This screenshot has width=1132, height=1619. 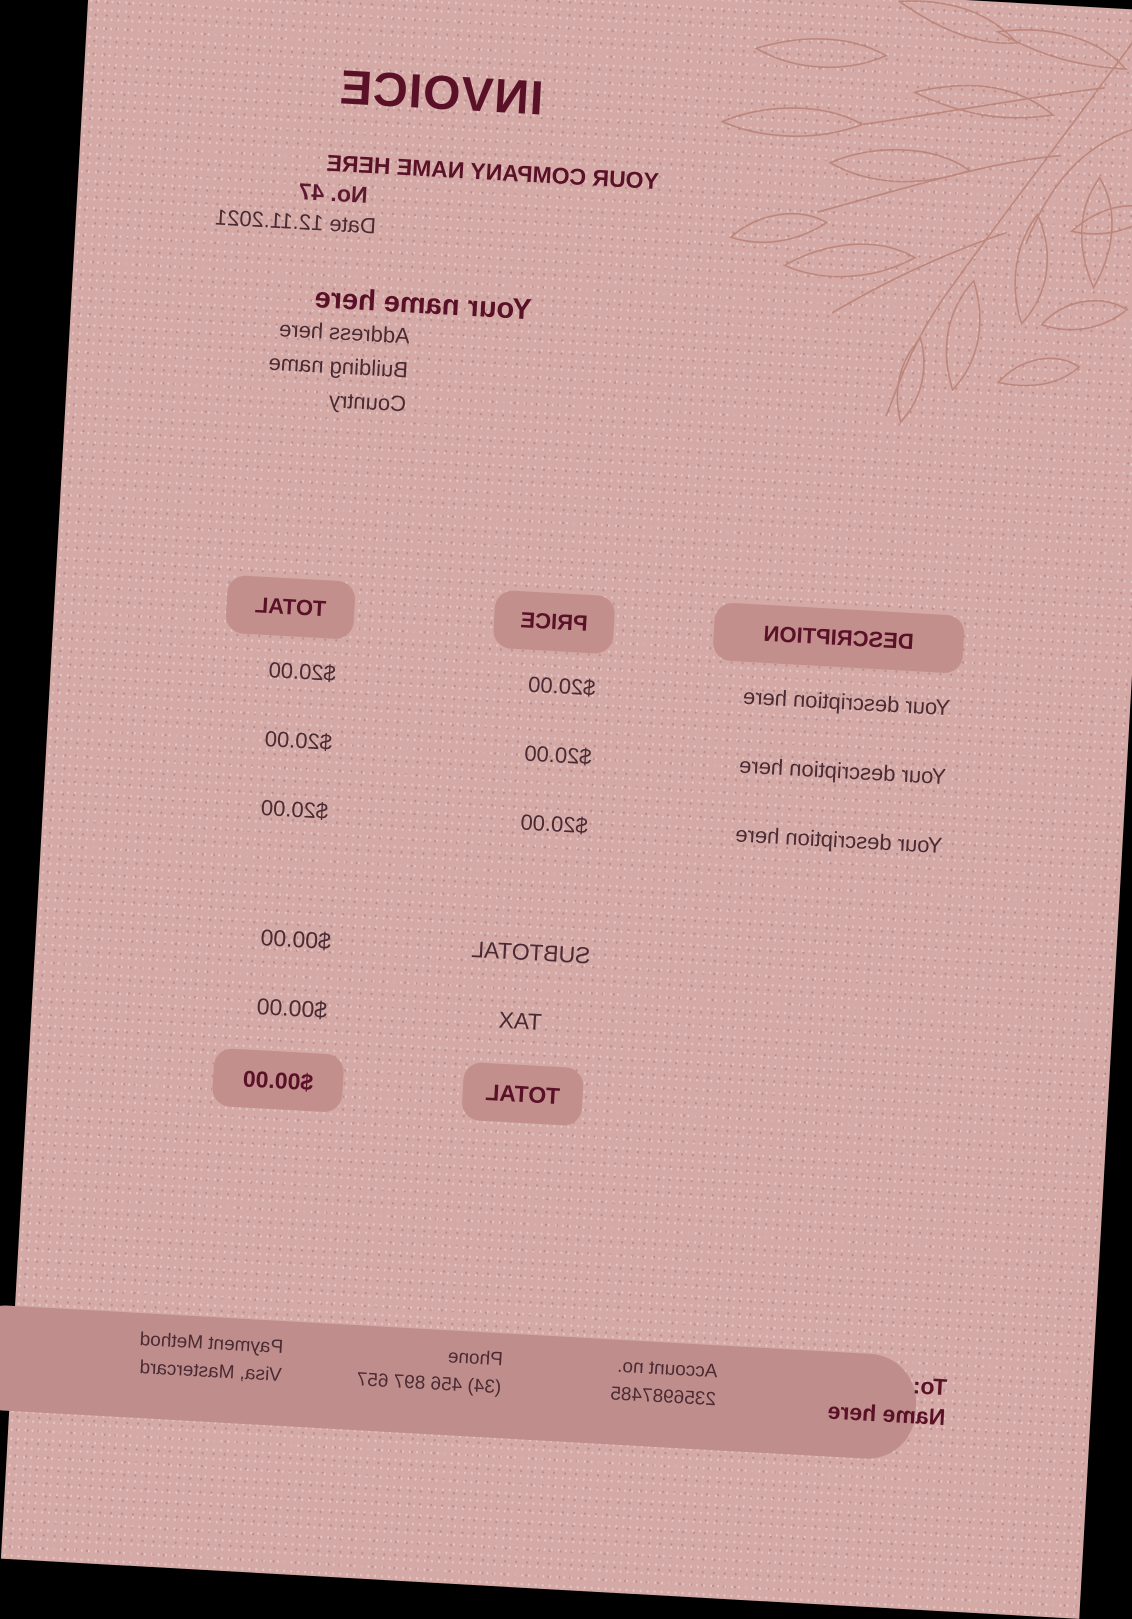 What do you see at coordinates (290, 607) in the screenshot?
I see `header-total: TOTAL` at bounding box center [290, 607].